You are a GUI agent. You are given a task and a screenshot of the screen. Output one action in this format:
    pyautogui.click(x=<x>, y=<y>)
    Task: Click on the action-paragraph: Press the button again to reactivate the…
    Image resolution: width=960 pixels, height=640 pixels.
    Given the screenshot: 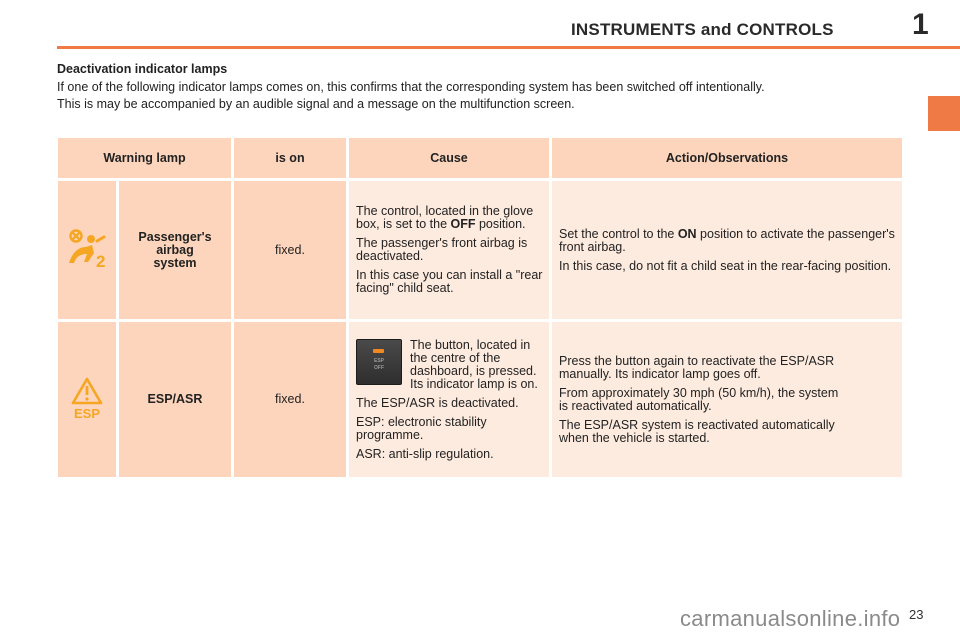 What is the action you would take?
    pyautogui.click(x=697, y=367)
    